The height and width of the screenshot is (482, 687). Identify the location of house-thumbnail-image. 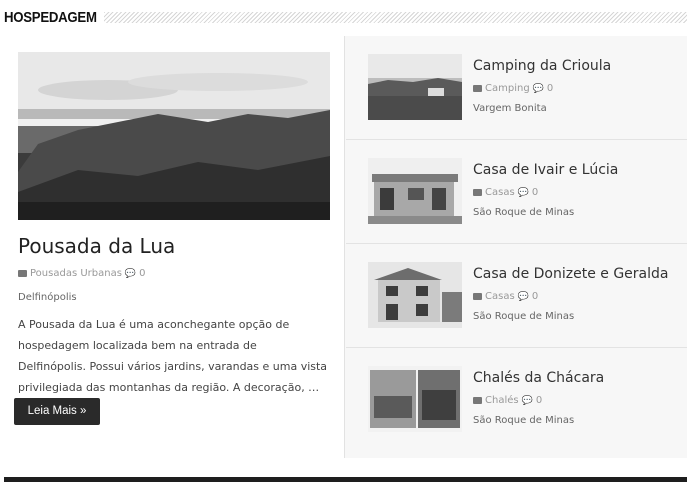
(415, 191).